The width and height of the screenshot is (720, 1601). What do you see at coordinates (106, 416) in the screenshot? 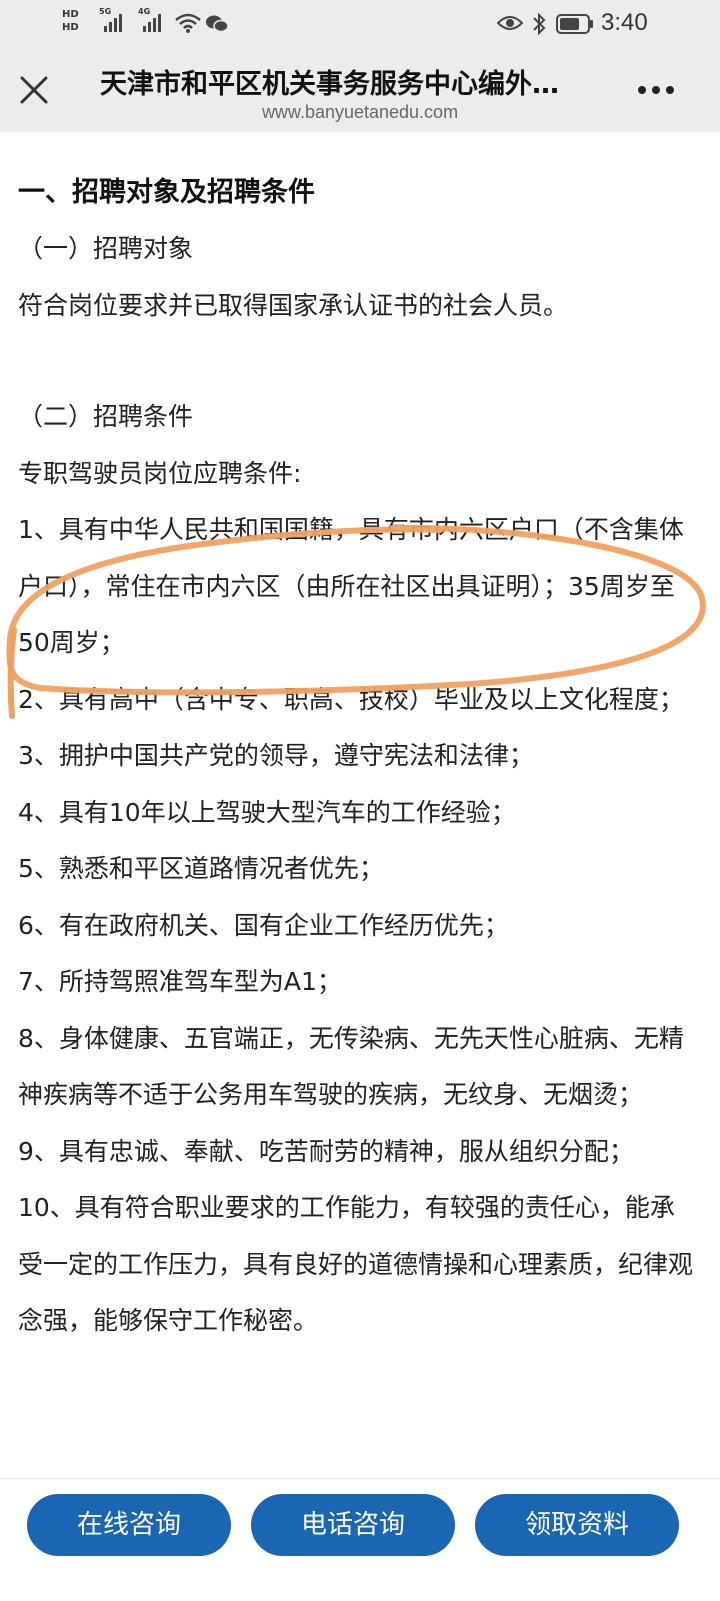
I see `subheading-conditions: （二）招聘条件` at bounding box center [106, 416].